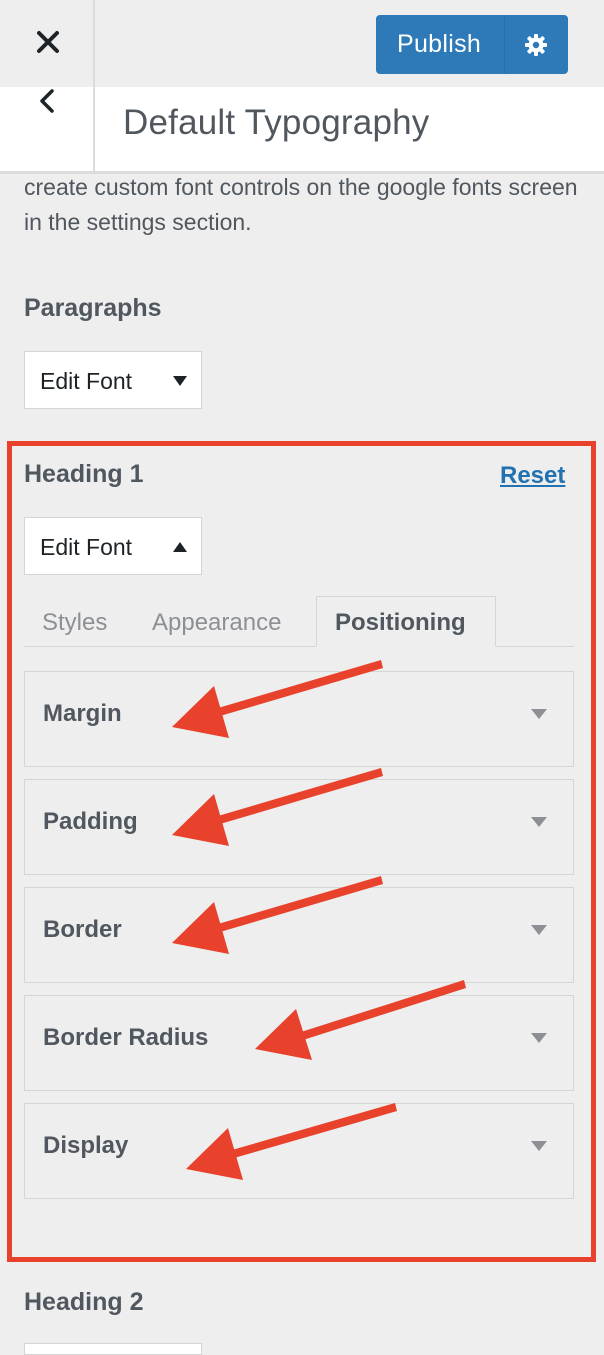 The height and width of the screenshot is (1355, 604). What do you see at coordinates (86, 1145) in the screenshot?
I see `panel-label: Display` at bounding box center [86, 1145].